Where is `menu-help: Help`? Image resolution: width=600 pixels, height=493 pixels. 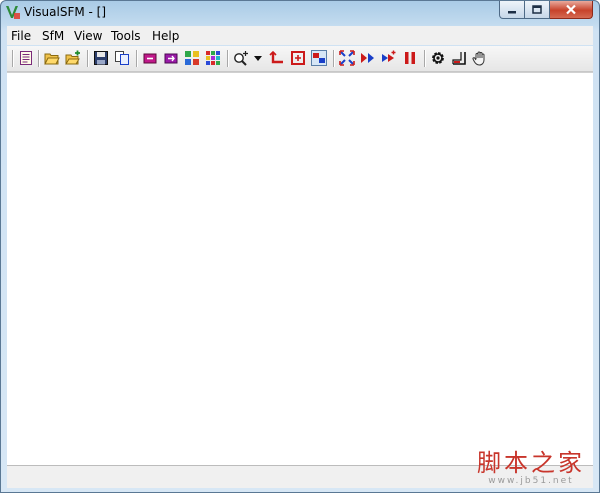 menu-help: Help is located at coordinates (165, 36).